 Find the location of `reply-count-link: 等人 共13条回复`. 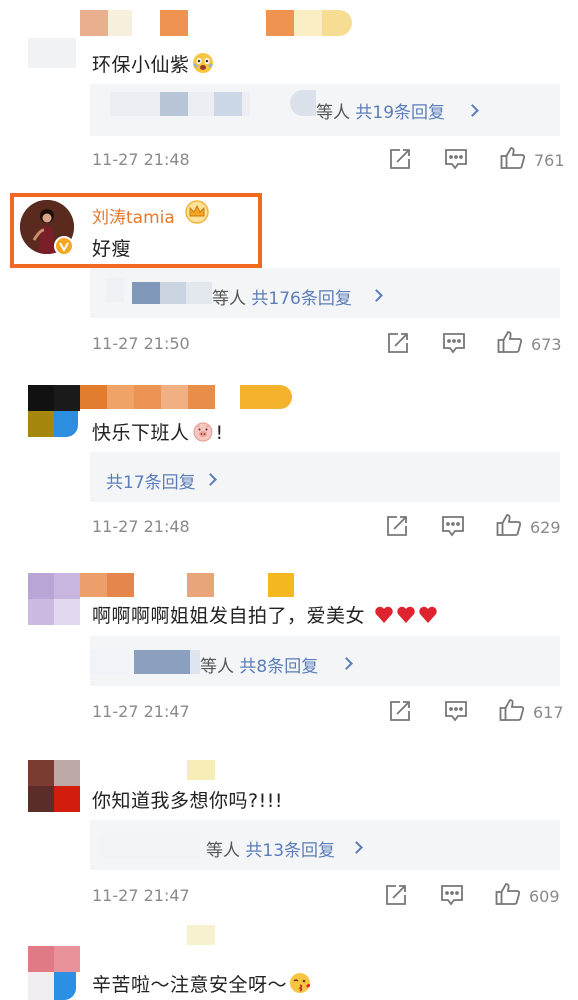

reply-count-link: 等人 共13条回复 is located at coordinates (270, 848).